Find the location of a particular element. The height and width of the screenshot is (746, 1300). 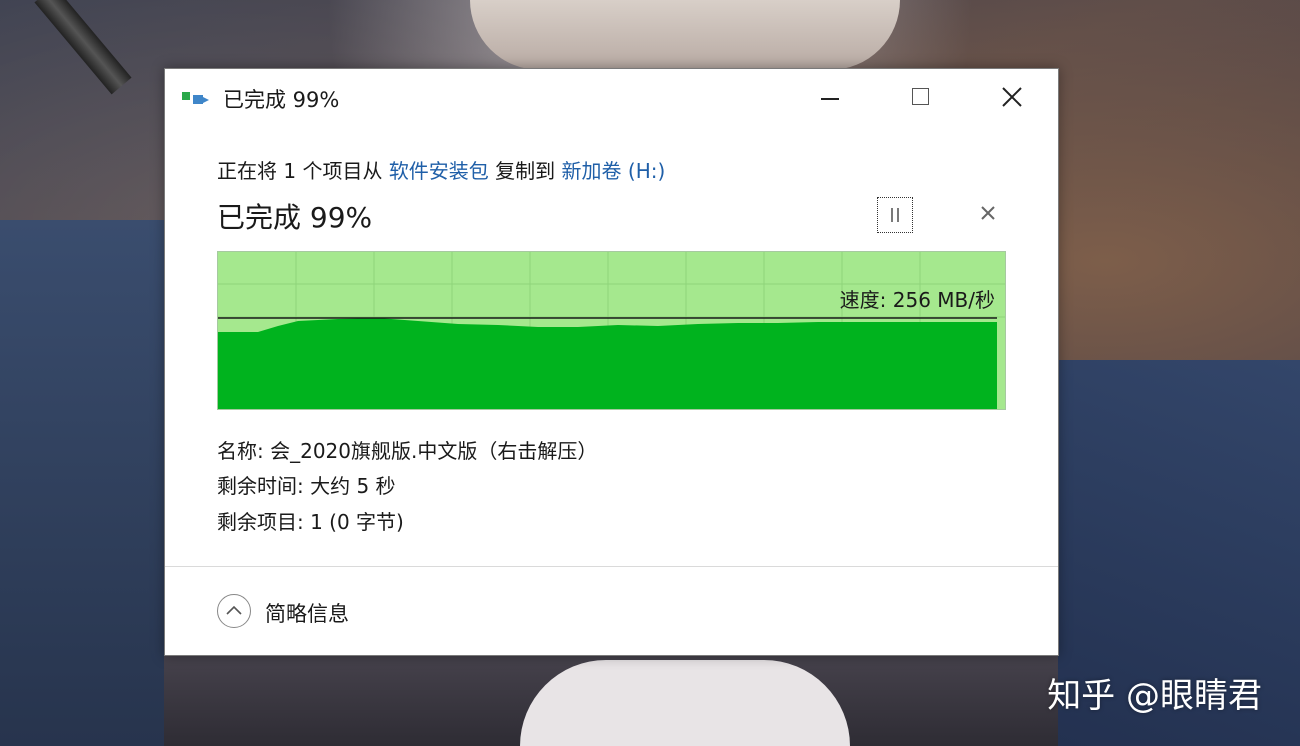

divider is located at coordinates (611, 566).